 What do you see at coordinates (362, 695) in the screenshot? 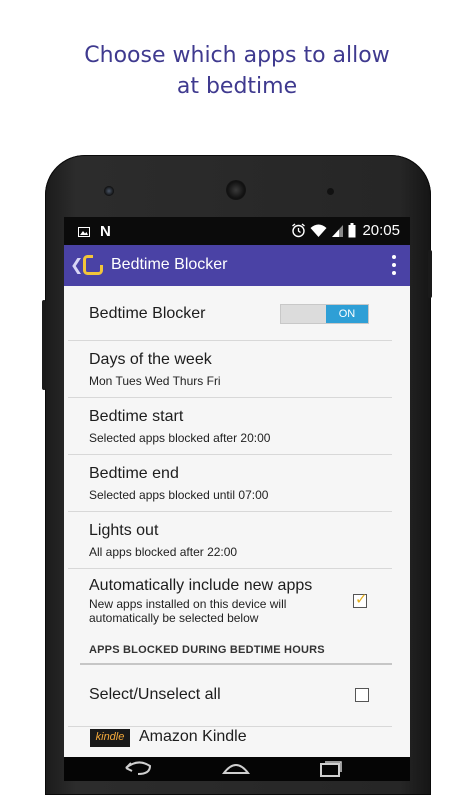
I see `select-all-checkbox` at bounding box center [362, 695].